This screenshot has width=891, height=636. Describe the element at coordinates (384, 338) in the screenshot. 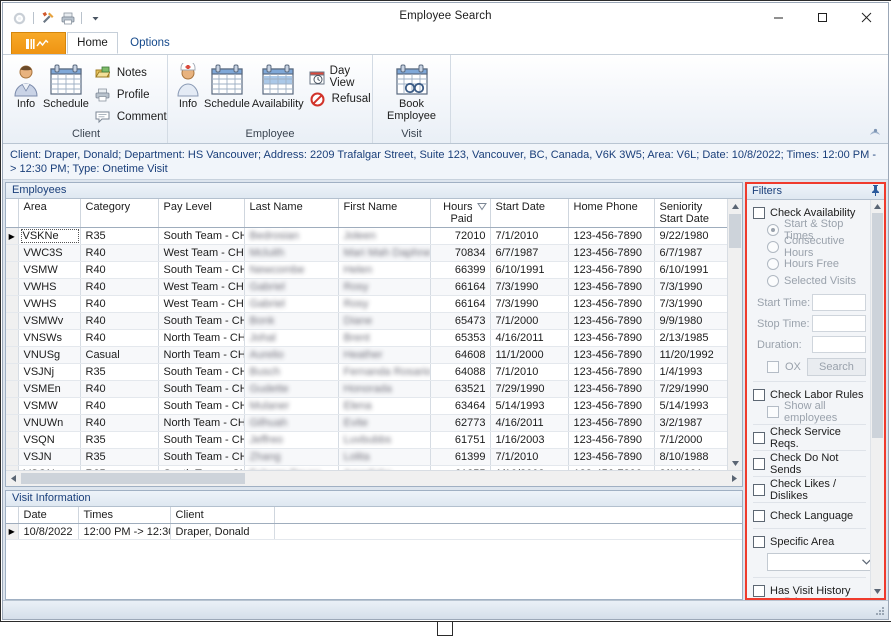

I see `cell-first-name: Brent` at that location.